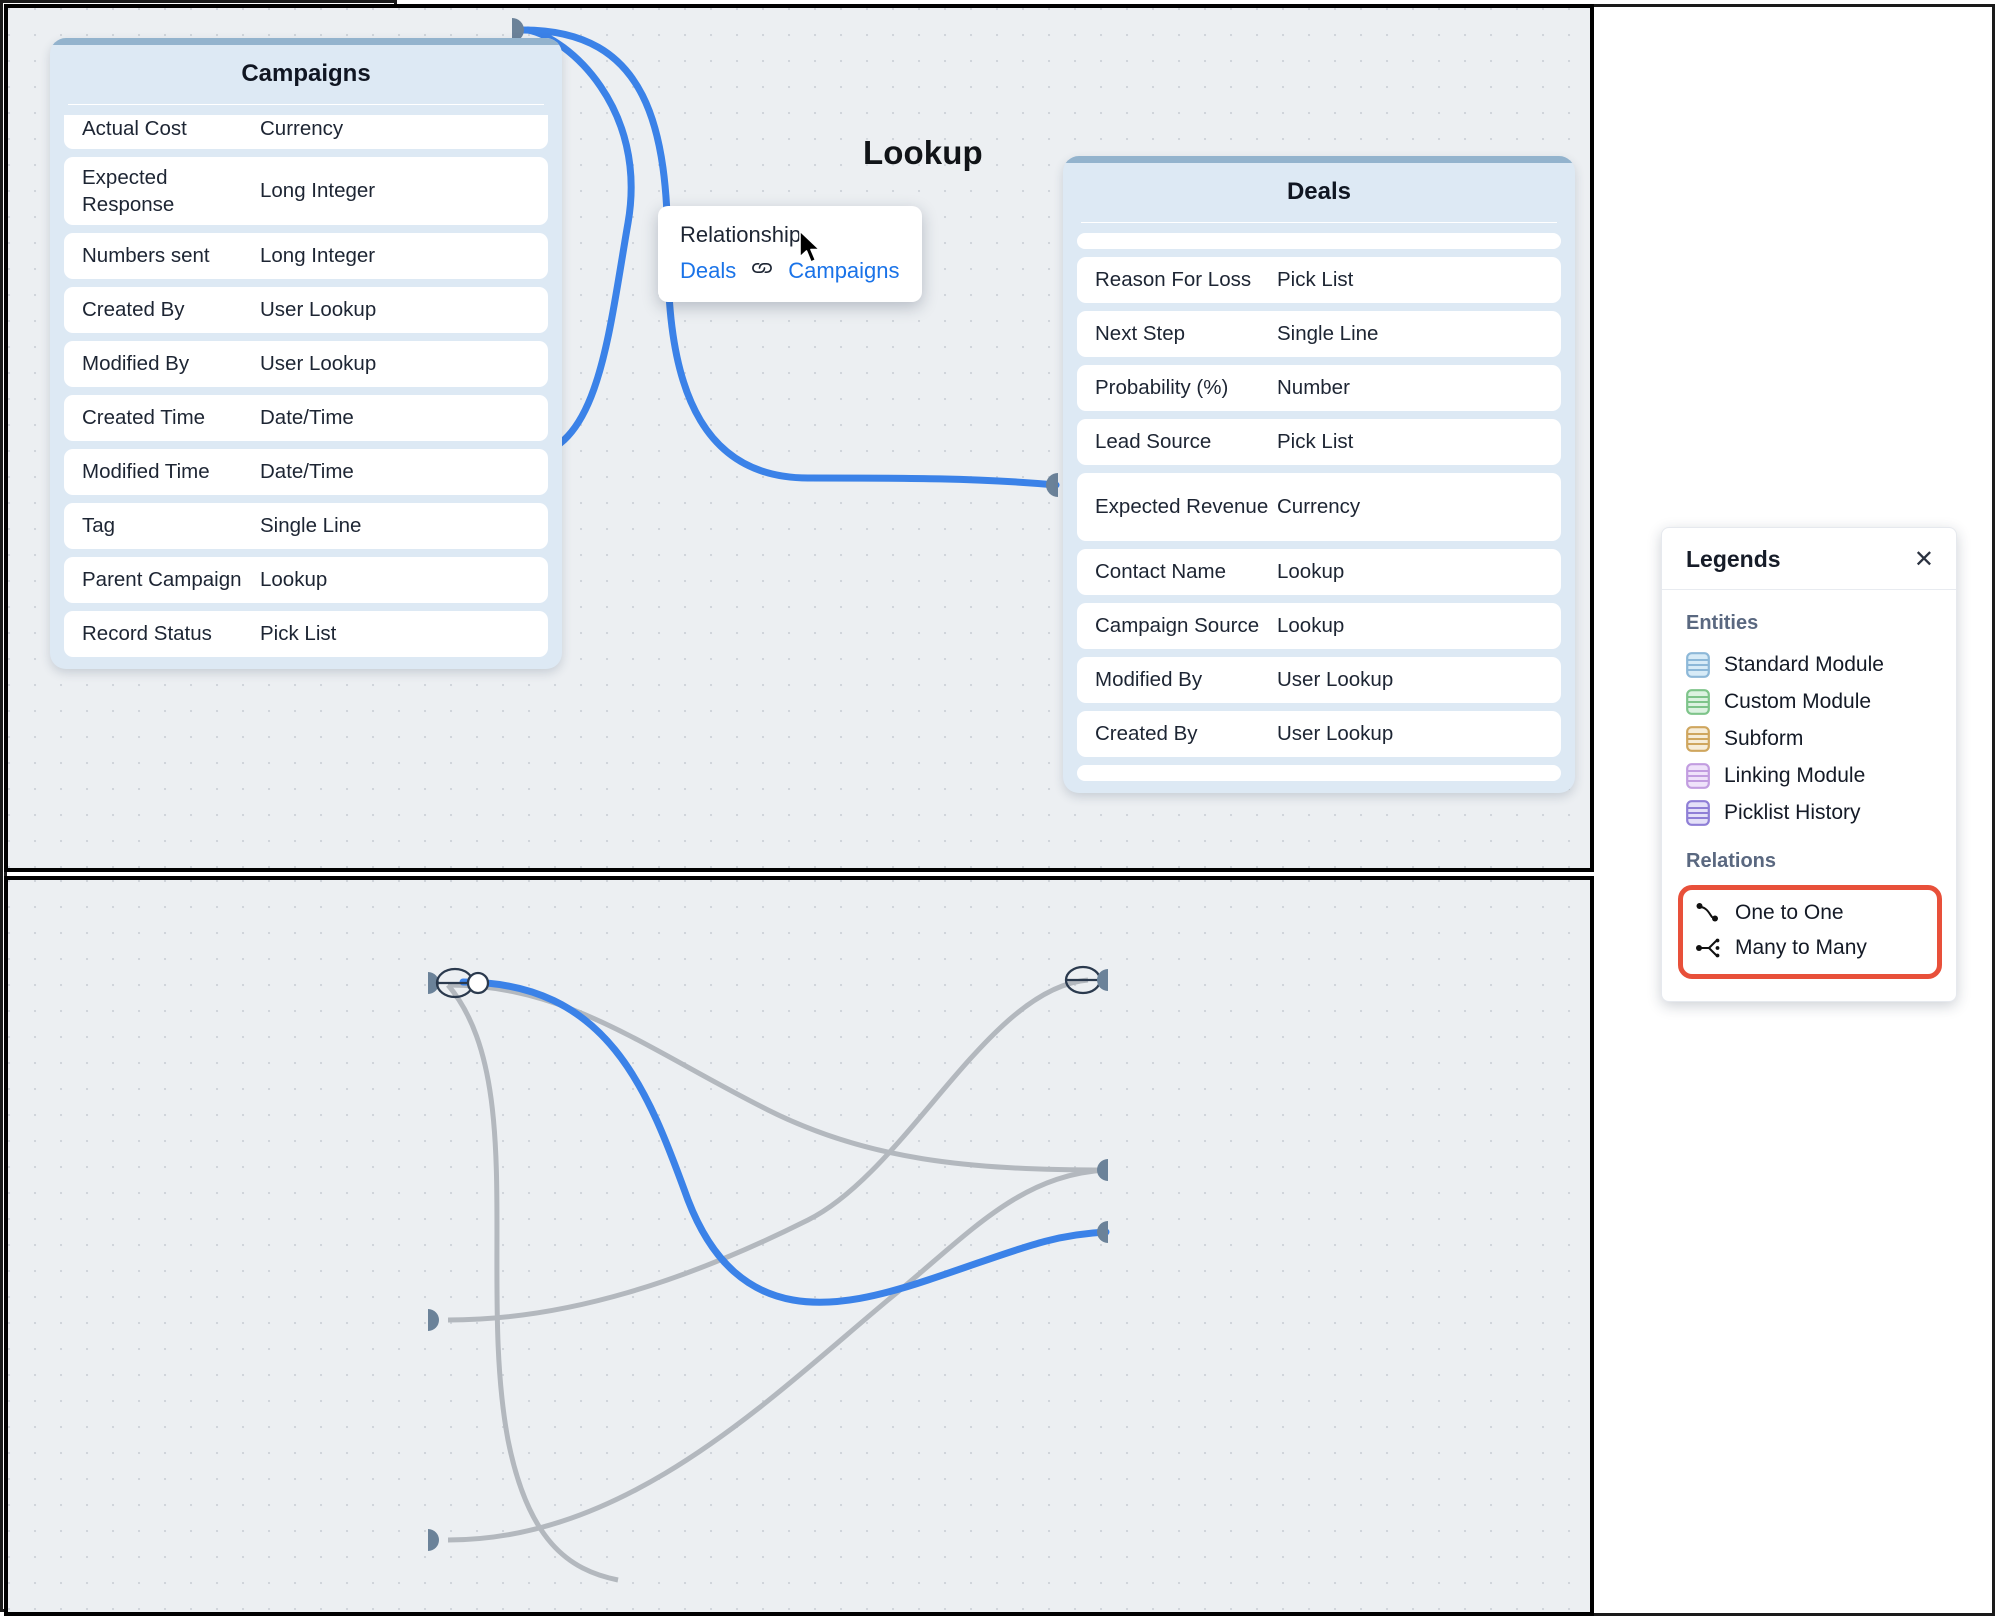 This screenshot has width=2000, height=1620. I want to click on field-name: Reason For Loss, so click(1173, 280).